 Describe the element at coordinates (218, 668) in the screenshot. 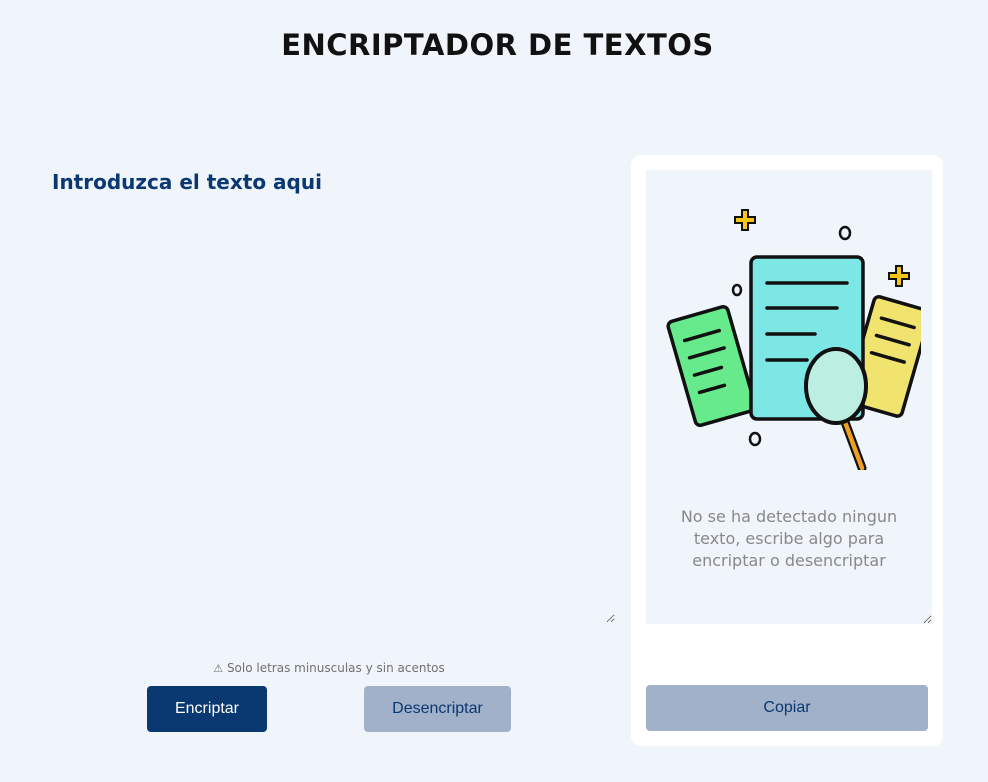

I see `warning-icon: ⚠` at that location.